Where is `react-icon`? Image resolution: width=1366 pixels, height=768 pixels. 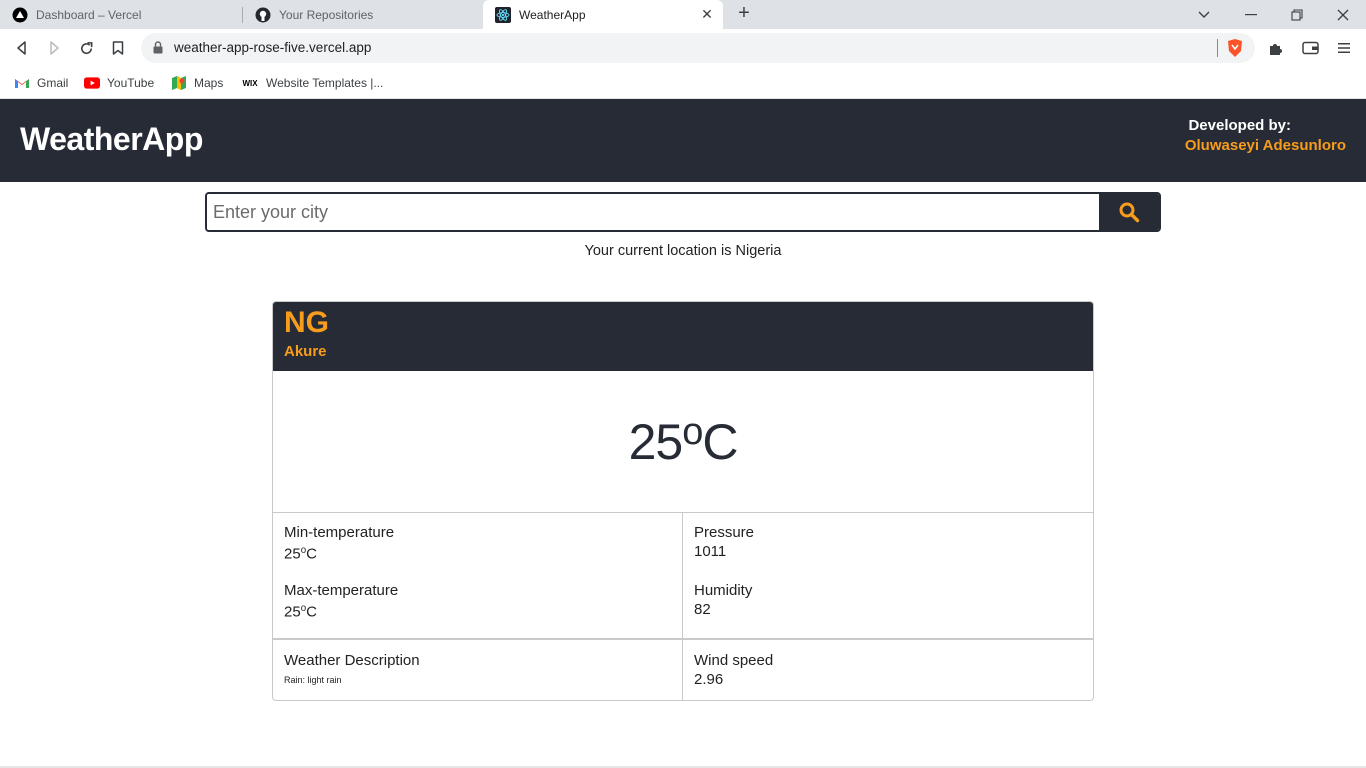
react-icon is located at coordinates (503, 14).